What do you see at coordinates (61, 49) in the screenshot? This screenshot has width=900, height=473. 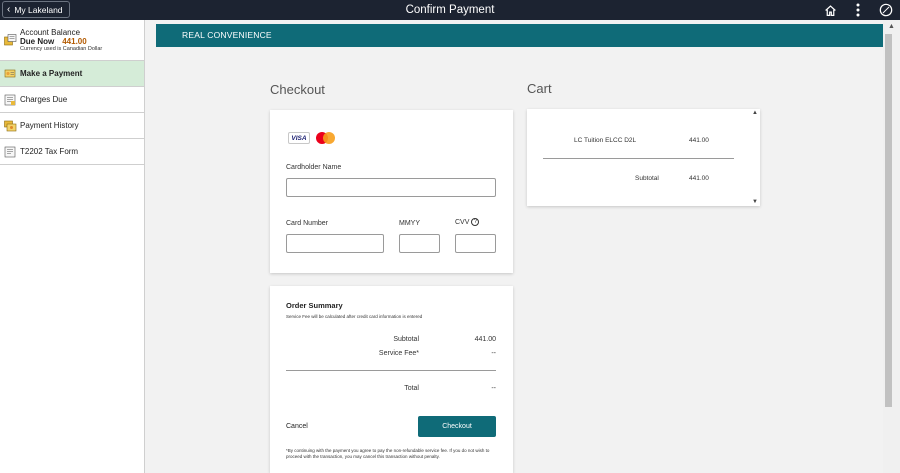 I see `currency-note: Currency used is Canadian Dollar` at bounding box center [61, 49].